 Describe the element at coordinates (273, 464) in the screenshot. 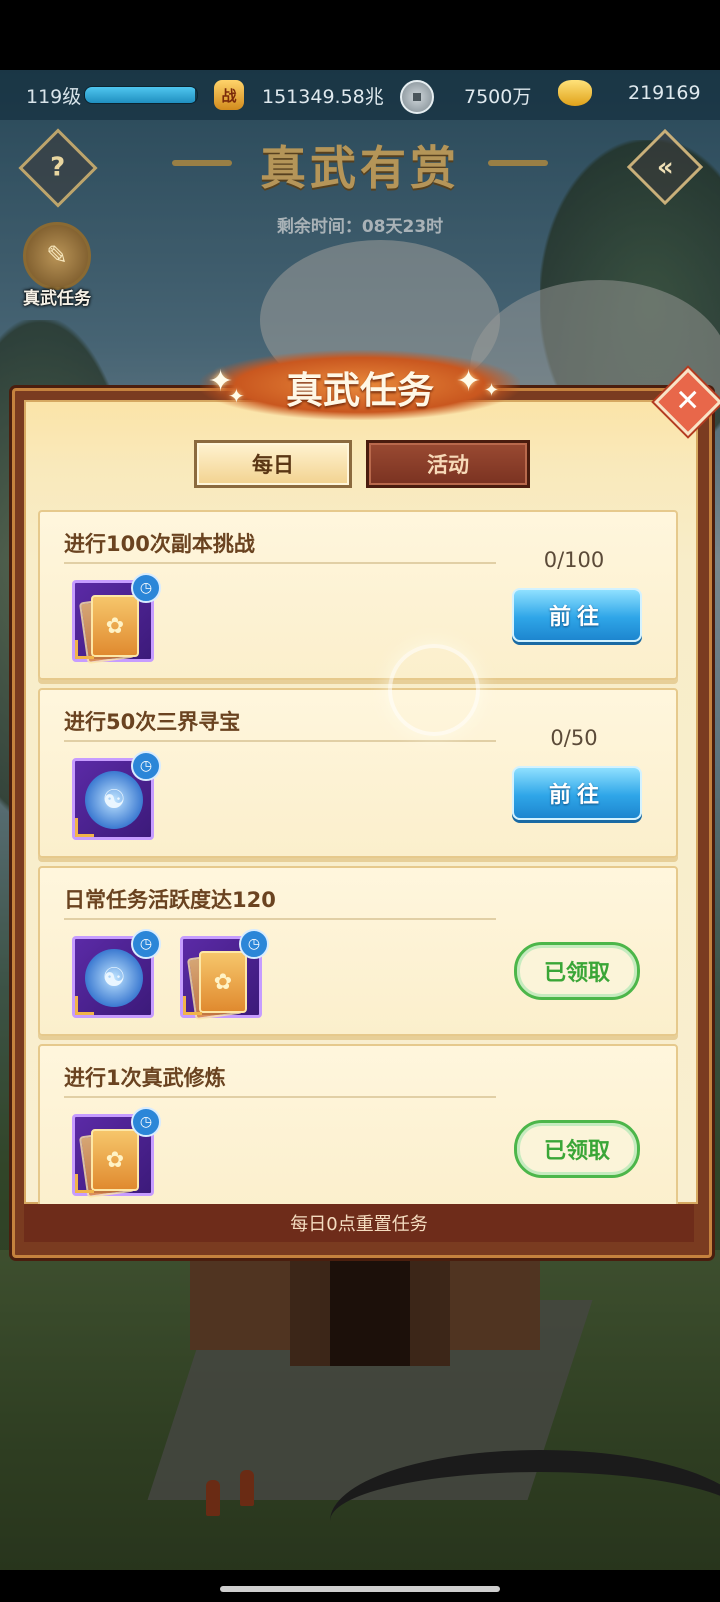

I see `tab-daily: 每日` at that location.